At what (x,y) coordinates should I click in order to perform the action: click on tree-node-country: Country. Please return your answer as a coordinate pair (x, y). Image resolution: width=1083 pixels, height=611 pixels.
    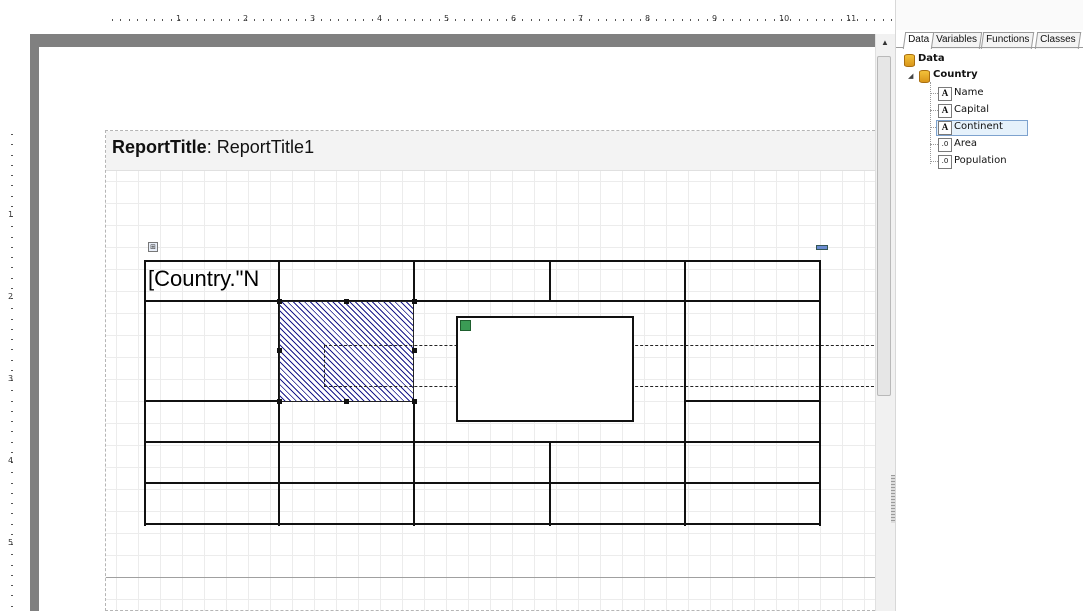
    Looking at the image, I should click on (955, 75).